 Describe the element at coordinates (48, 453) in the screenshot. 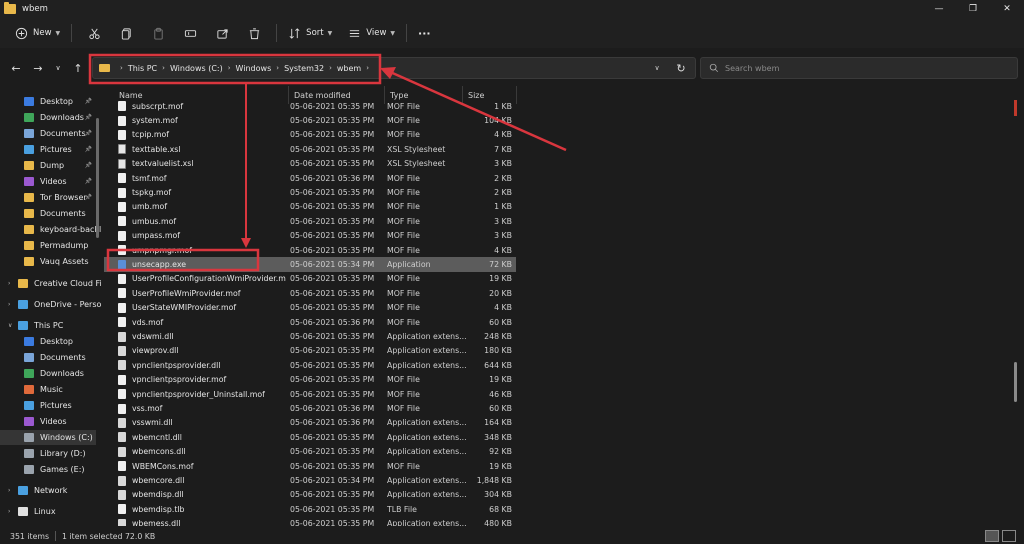

I see `sidebar-item-library-d: Library (D:)` at that location.